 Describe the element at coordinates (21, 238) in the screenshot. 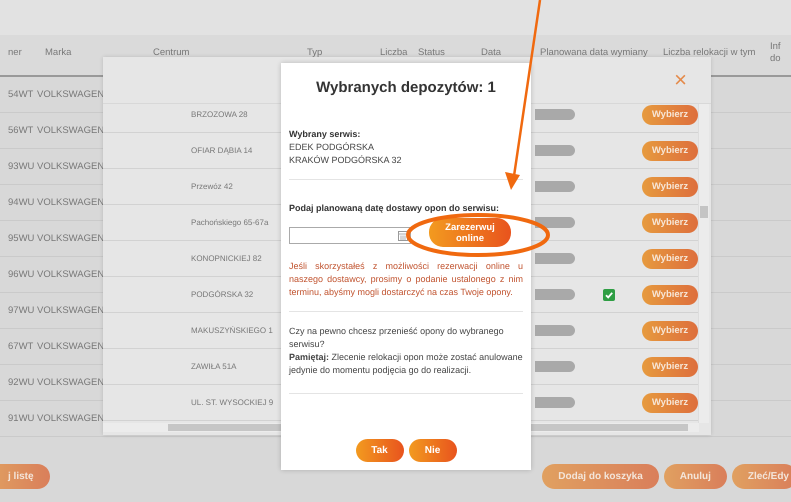

I see `table-cell-text: 95WU` at that location.